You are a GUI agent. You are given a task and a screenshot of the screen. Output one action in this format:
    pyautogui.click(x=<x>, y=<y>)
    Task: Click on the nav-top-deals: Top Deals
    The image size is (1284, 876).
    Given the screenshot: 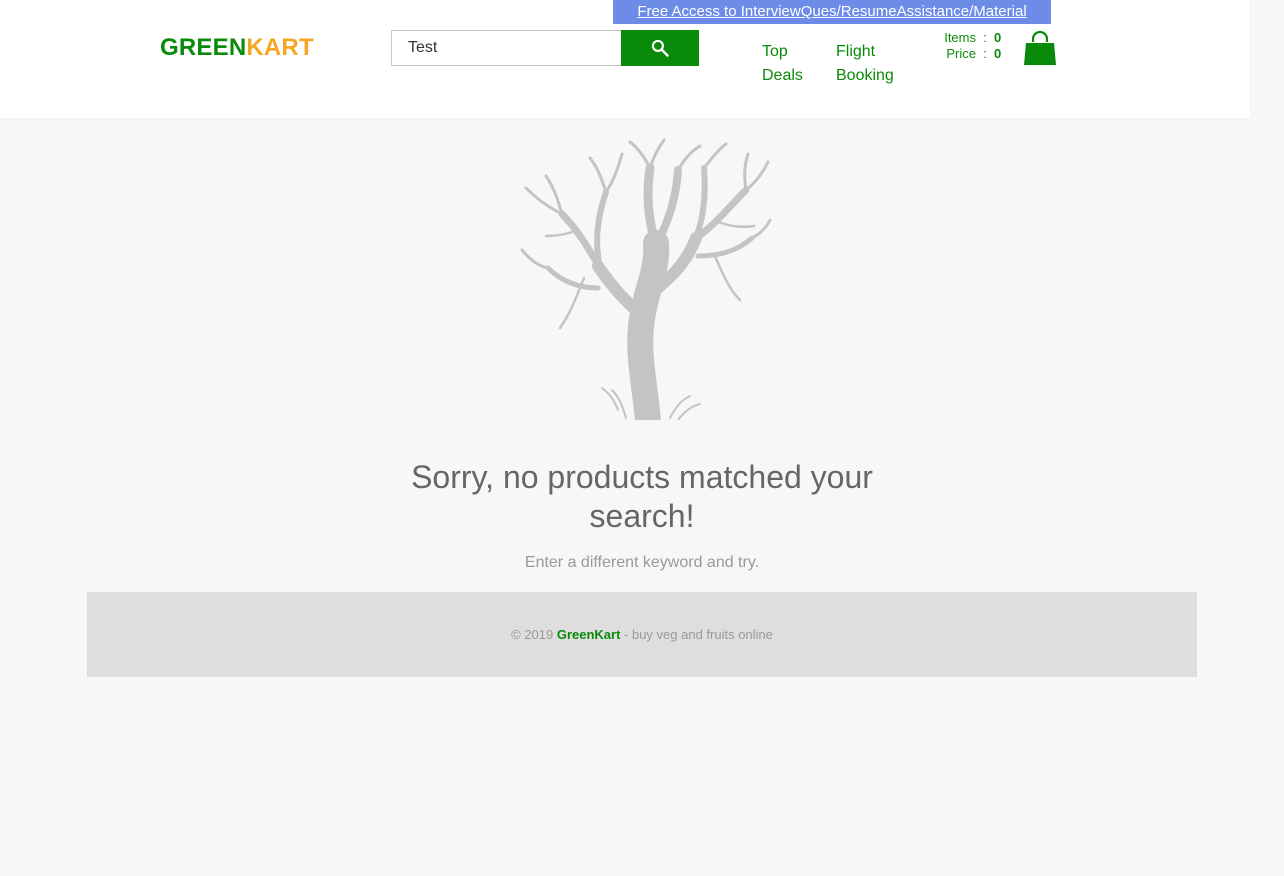 What is the action you would take?
    pyautogui.click(x=787, y=64)
    